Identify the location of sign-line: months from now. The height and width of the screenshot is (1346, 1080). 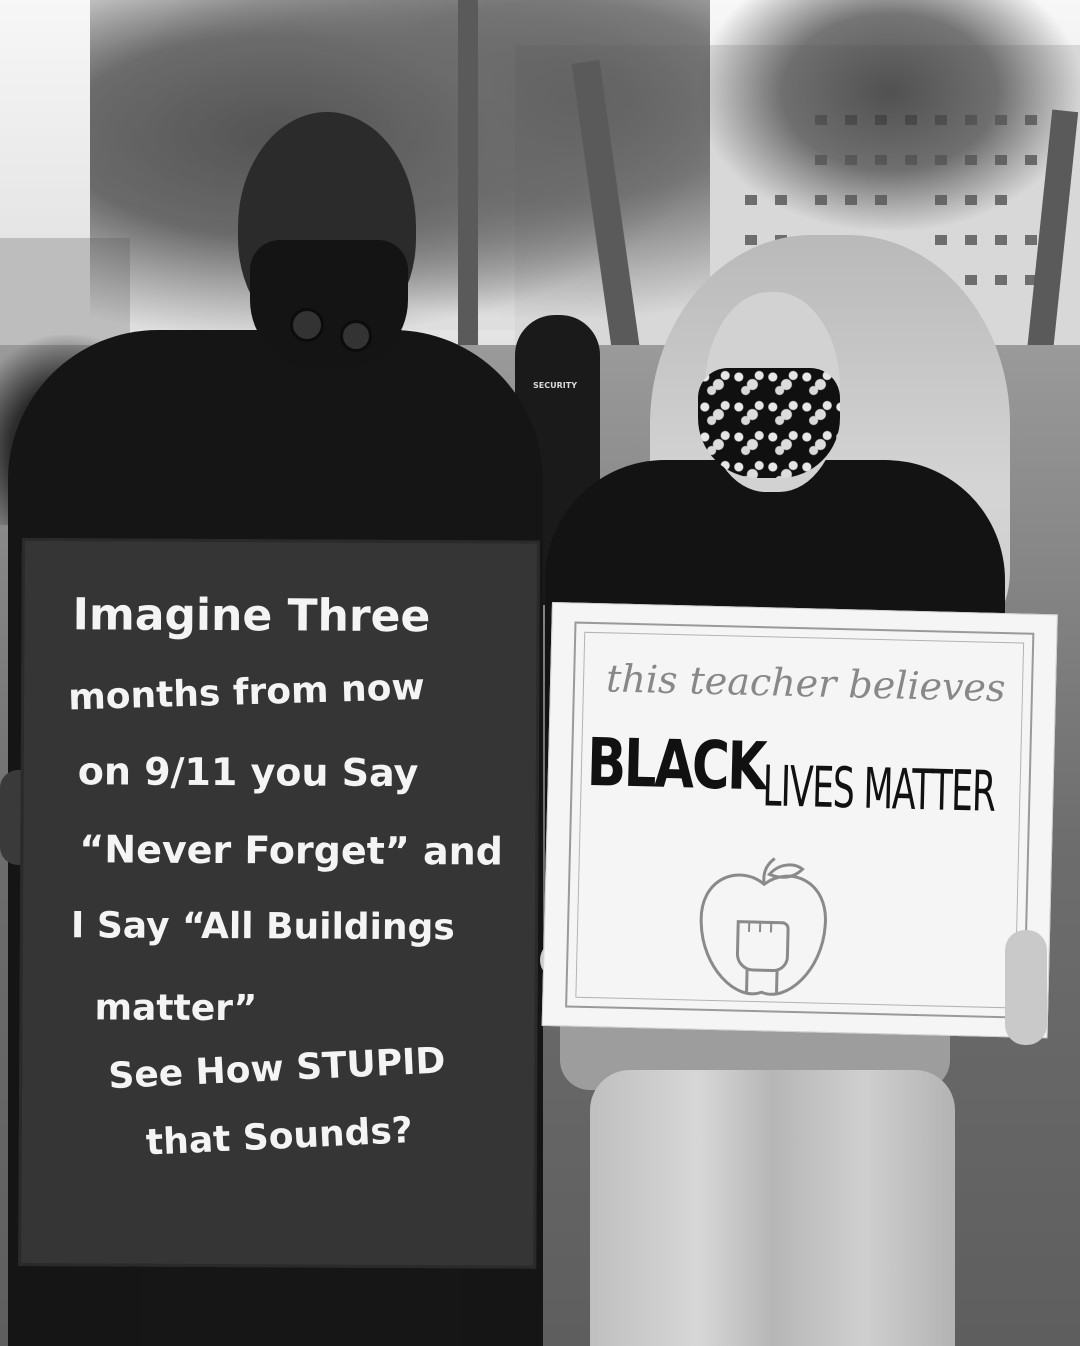
(246, 692).